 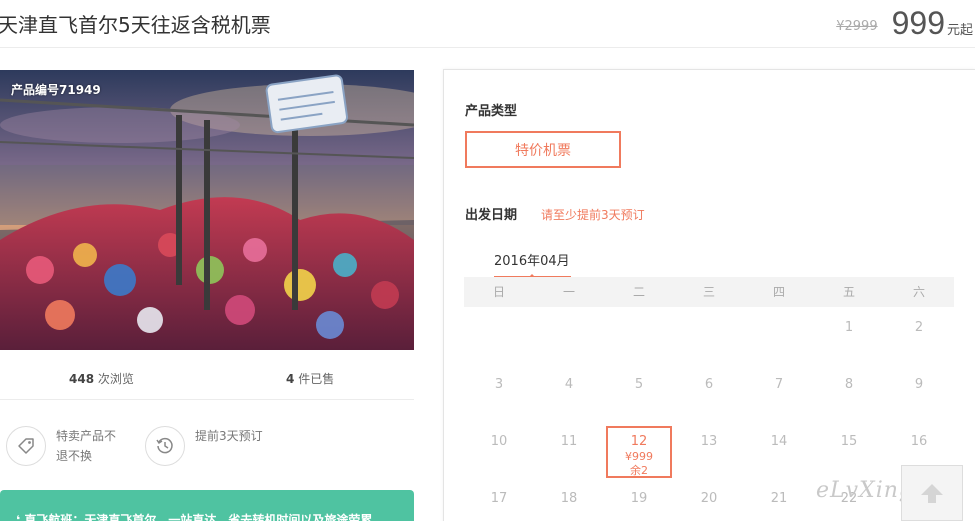 I want to click on calendar-day: 5, so click(x=639, y=392).